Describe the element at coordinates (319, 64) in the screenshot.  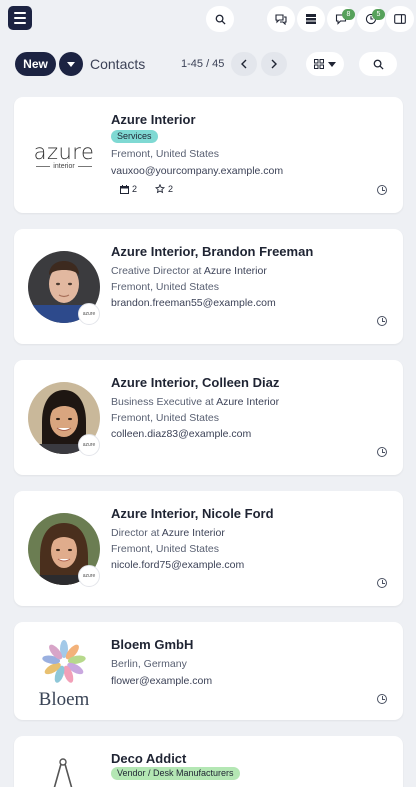
I see `kanban-view-icon` at that location.